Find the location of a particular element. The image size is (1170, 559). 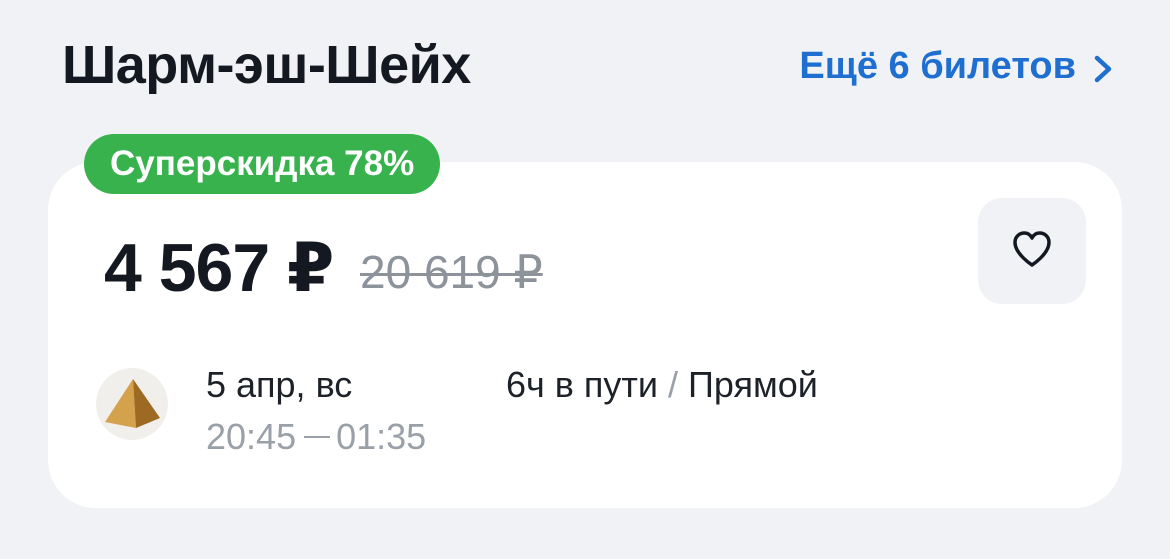

more-tickets-label: Ещё 6 билетов is located at coordinates (937, 65).